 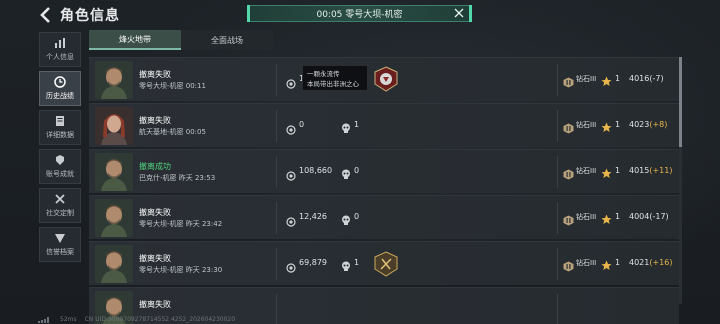 What do you see at coordinates (323, 74) in the screenshot?
I see `tooltip-line: 一颗永流传` at bounding box center [323, 74].